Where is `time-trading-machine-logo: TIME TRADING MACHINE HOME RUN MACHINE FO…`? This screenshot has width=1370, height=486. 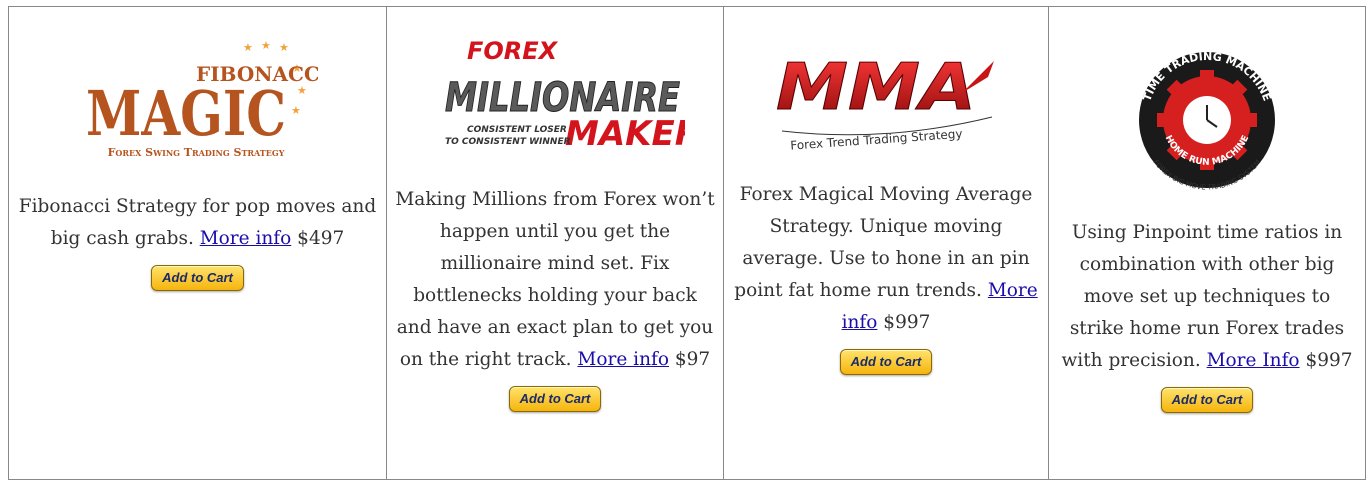 time-trading-machine-logo: TIME TRADING MACHINE HOME RUN MACHINE FO… is located at coordinates (1207, 121).